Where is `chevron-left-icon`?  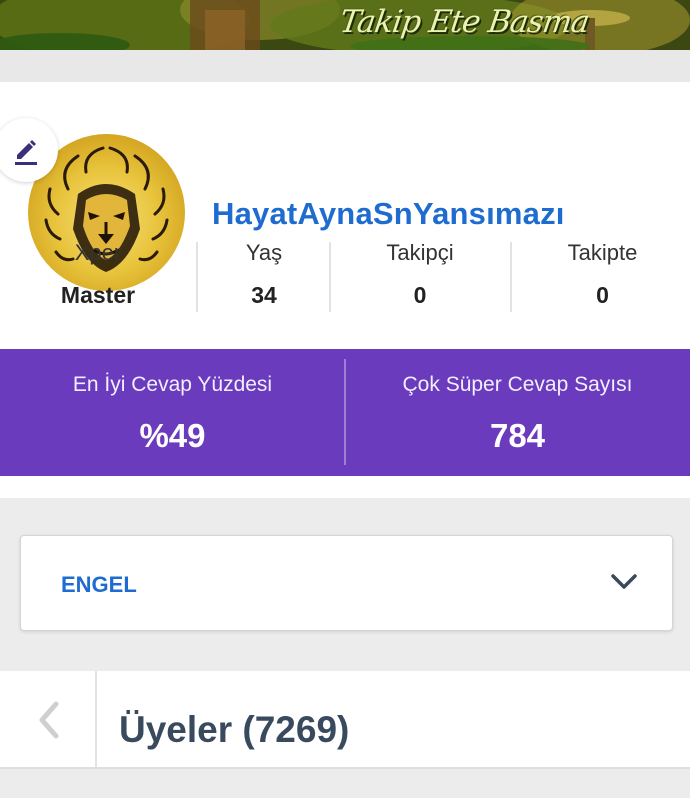 chevron-left-icon is located at coordinates (48, 720).